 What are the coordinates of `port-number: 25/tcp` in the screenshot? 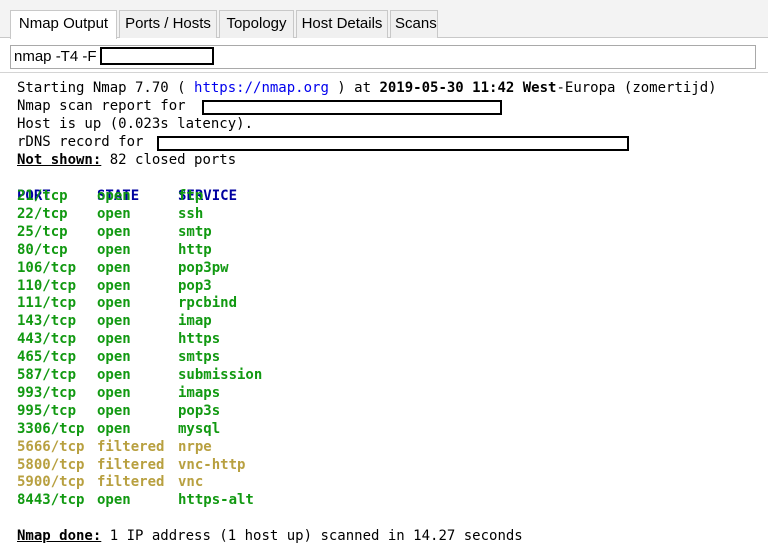 It's located at (42, 231).